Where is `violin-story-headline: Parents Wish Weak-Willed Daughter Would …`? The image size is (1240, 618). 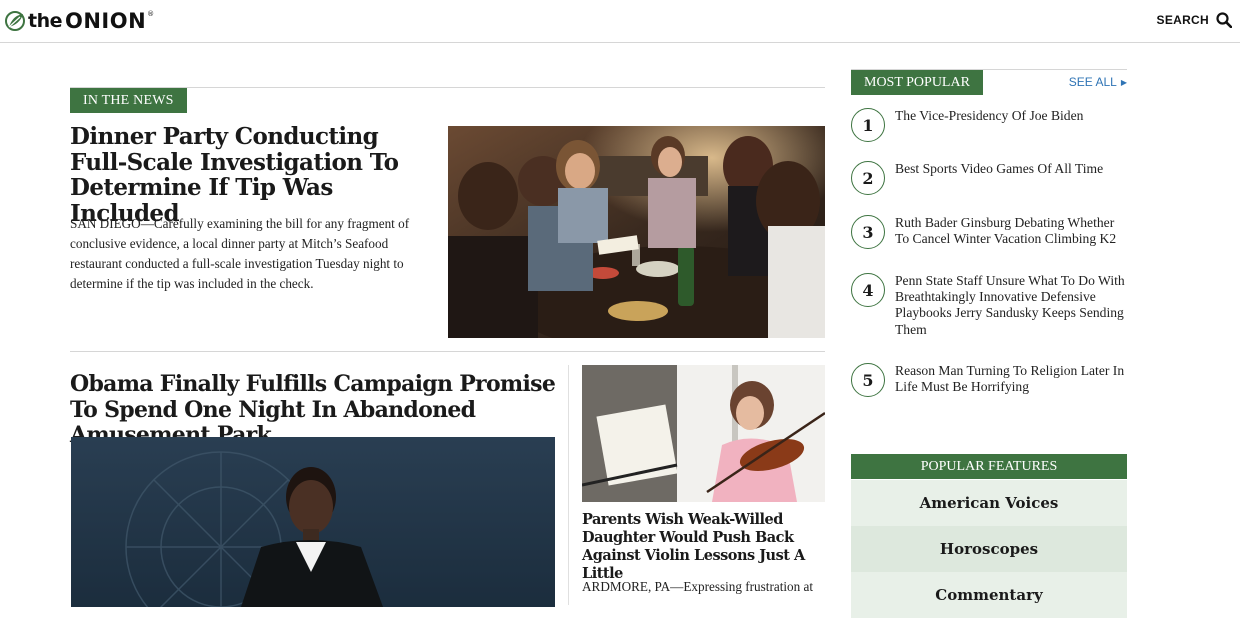
violin-story-headline: Parents Wish Weak-Willed Daughter Would … is located at coordinates (704, 547).